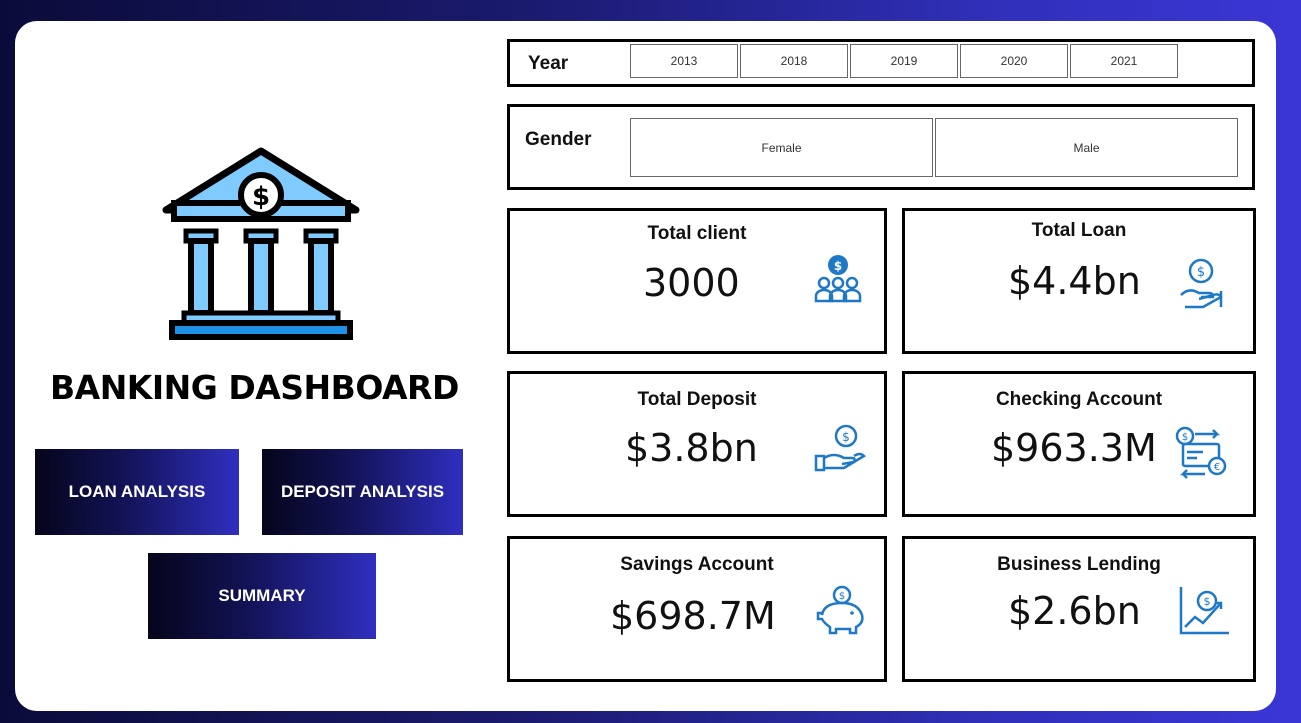 This screenshot has height=723, width=1301. I want to click on kpi-card-checking-account: Checking Account $963.3M $ €, so click(1079, 444).